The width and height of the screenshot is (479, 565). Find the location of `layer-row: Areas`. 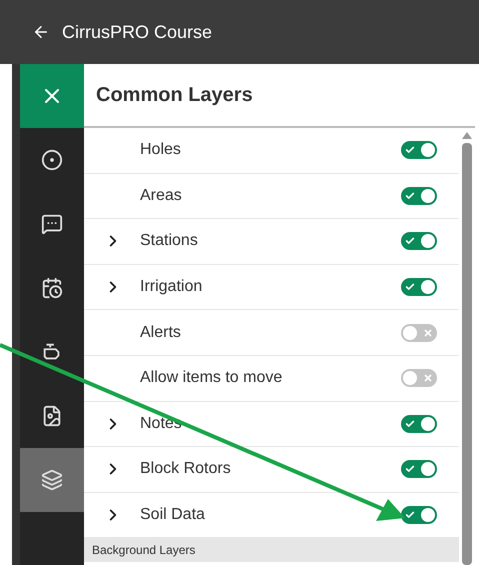

layer-row: Areas is located at coordinates (271, 197).